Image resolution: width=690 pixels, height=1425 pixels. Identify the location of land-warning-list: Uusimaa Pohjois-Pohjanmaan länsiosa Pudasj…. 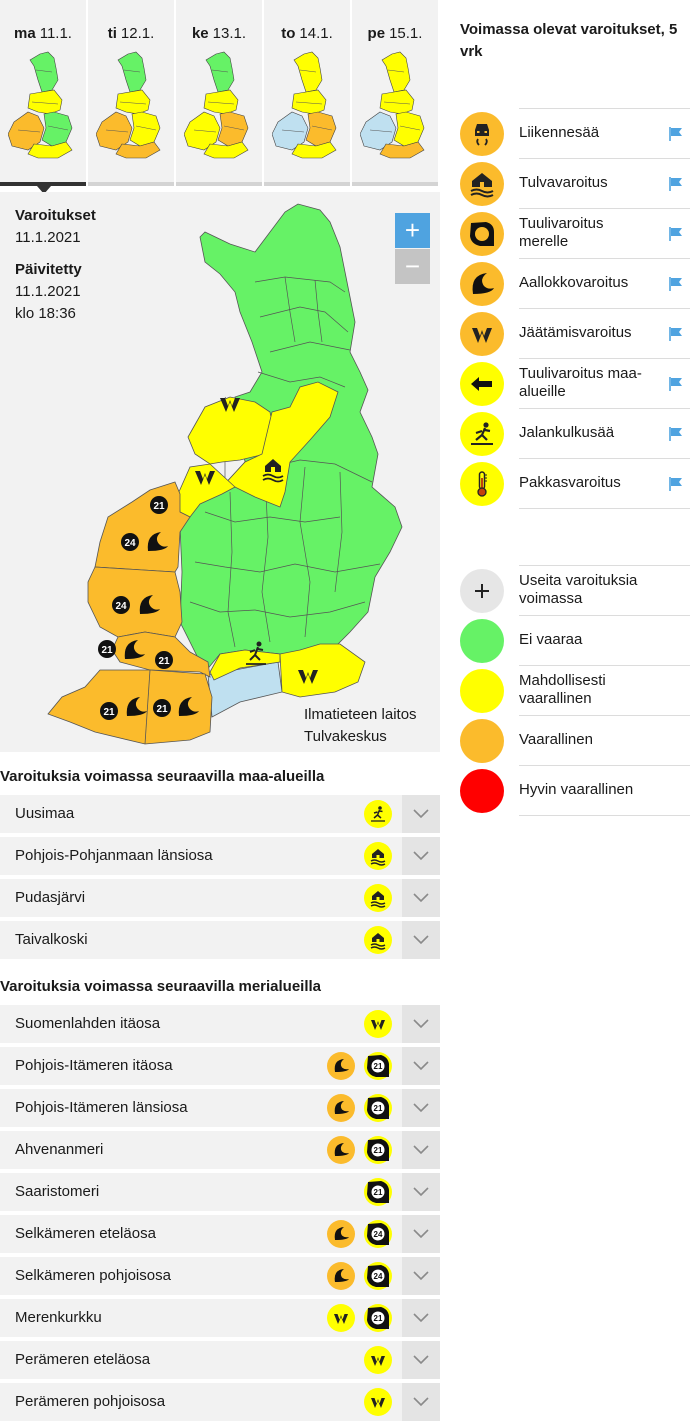
(220, 879).